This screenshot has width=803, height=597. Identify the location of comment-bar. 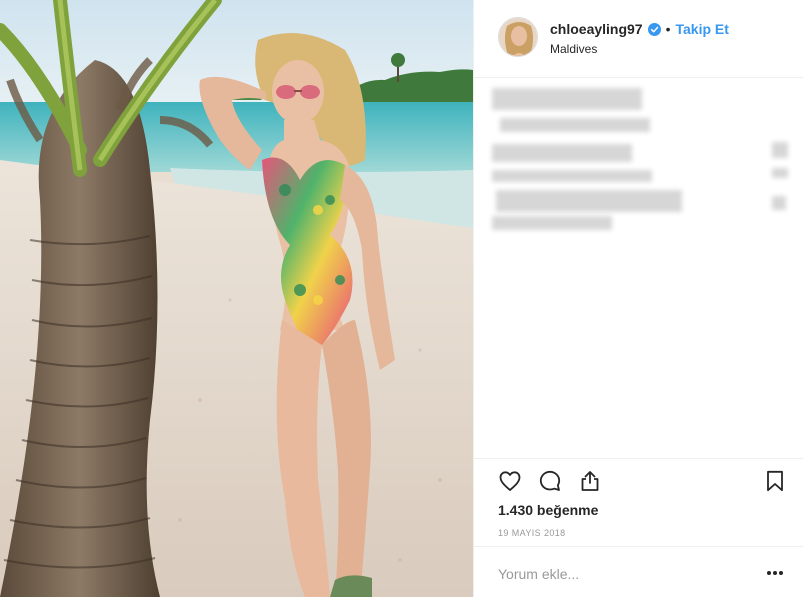
(638, 571).